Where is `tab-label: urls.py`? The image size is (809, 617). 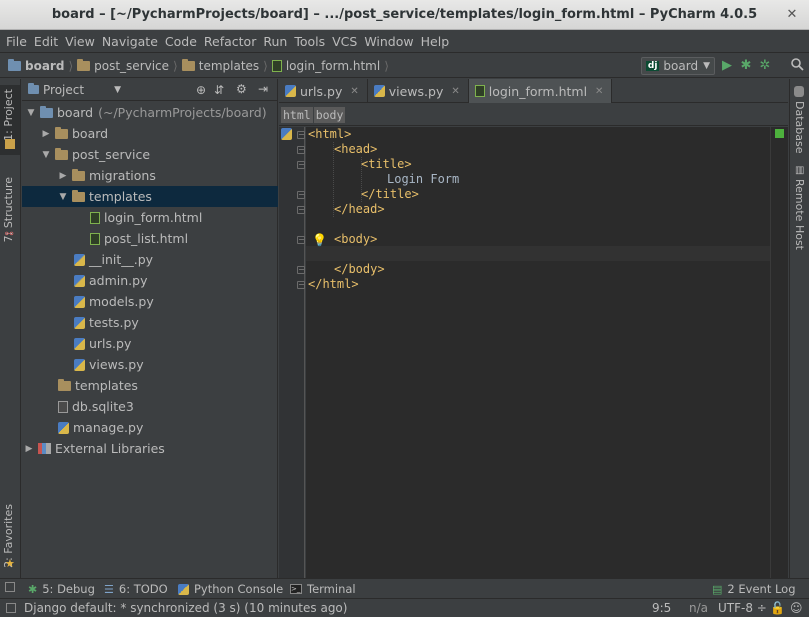 tab-label: urls.py is located at coordinates (321, 91).